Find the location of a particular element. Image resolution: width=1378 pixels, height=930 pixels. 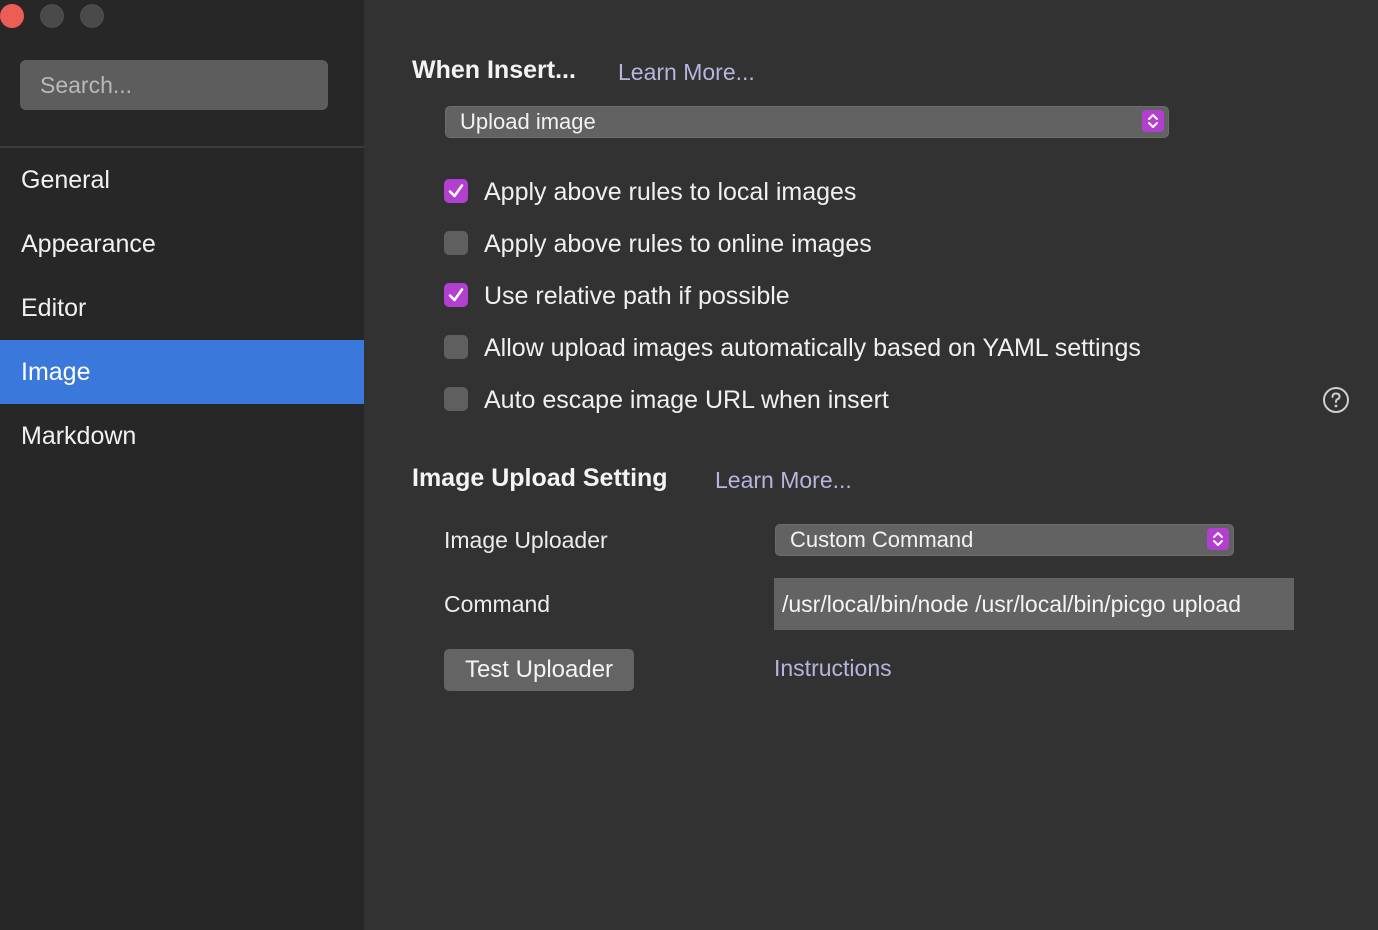

sidebar-item-image: Image is located at coordinates (182, 372).